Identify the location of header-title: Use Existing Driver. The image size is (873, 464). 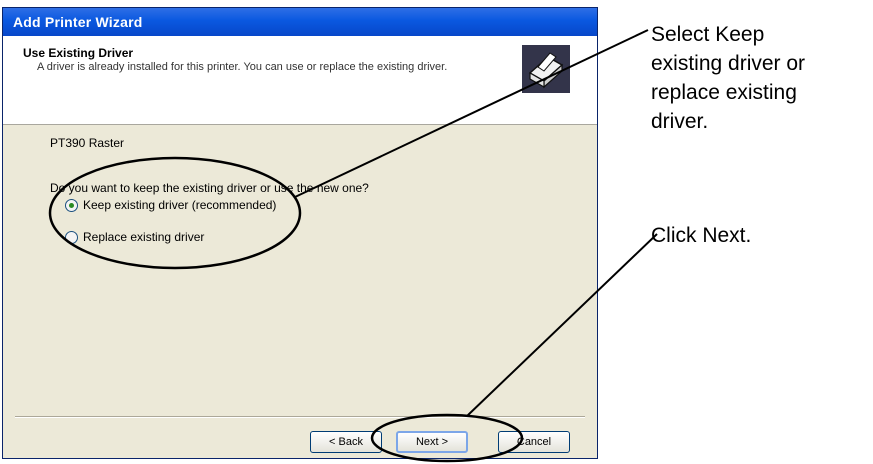
(78, 53).